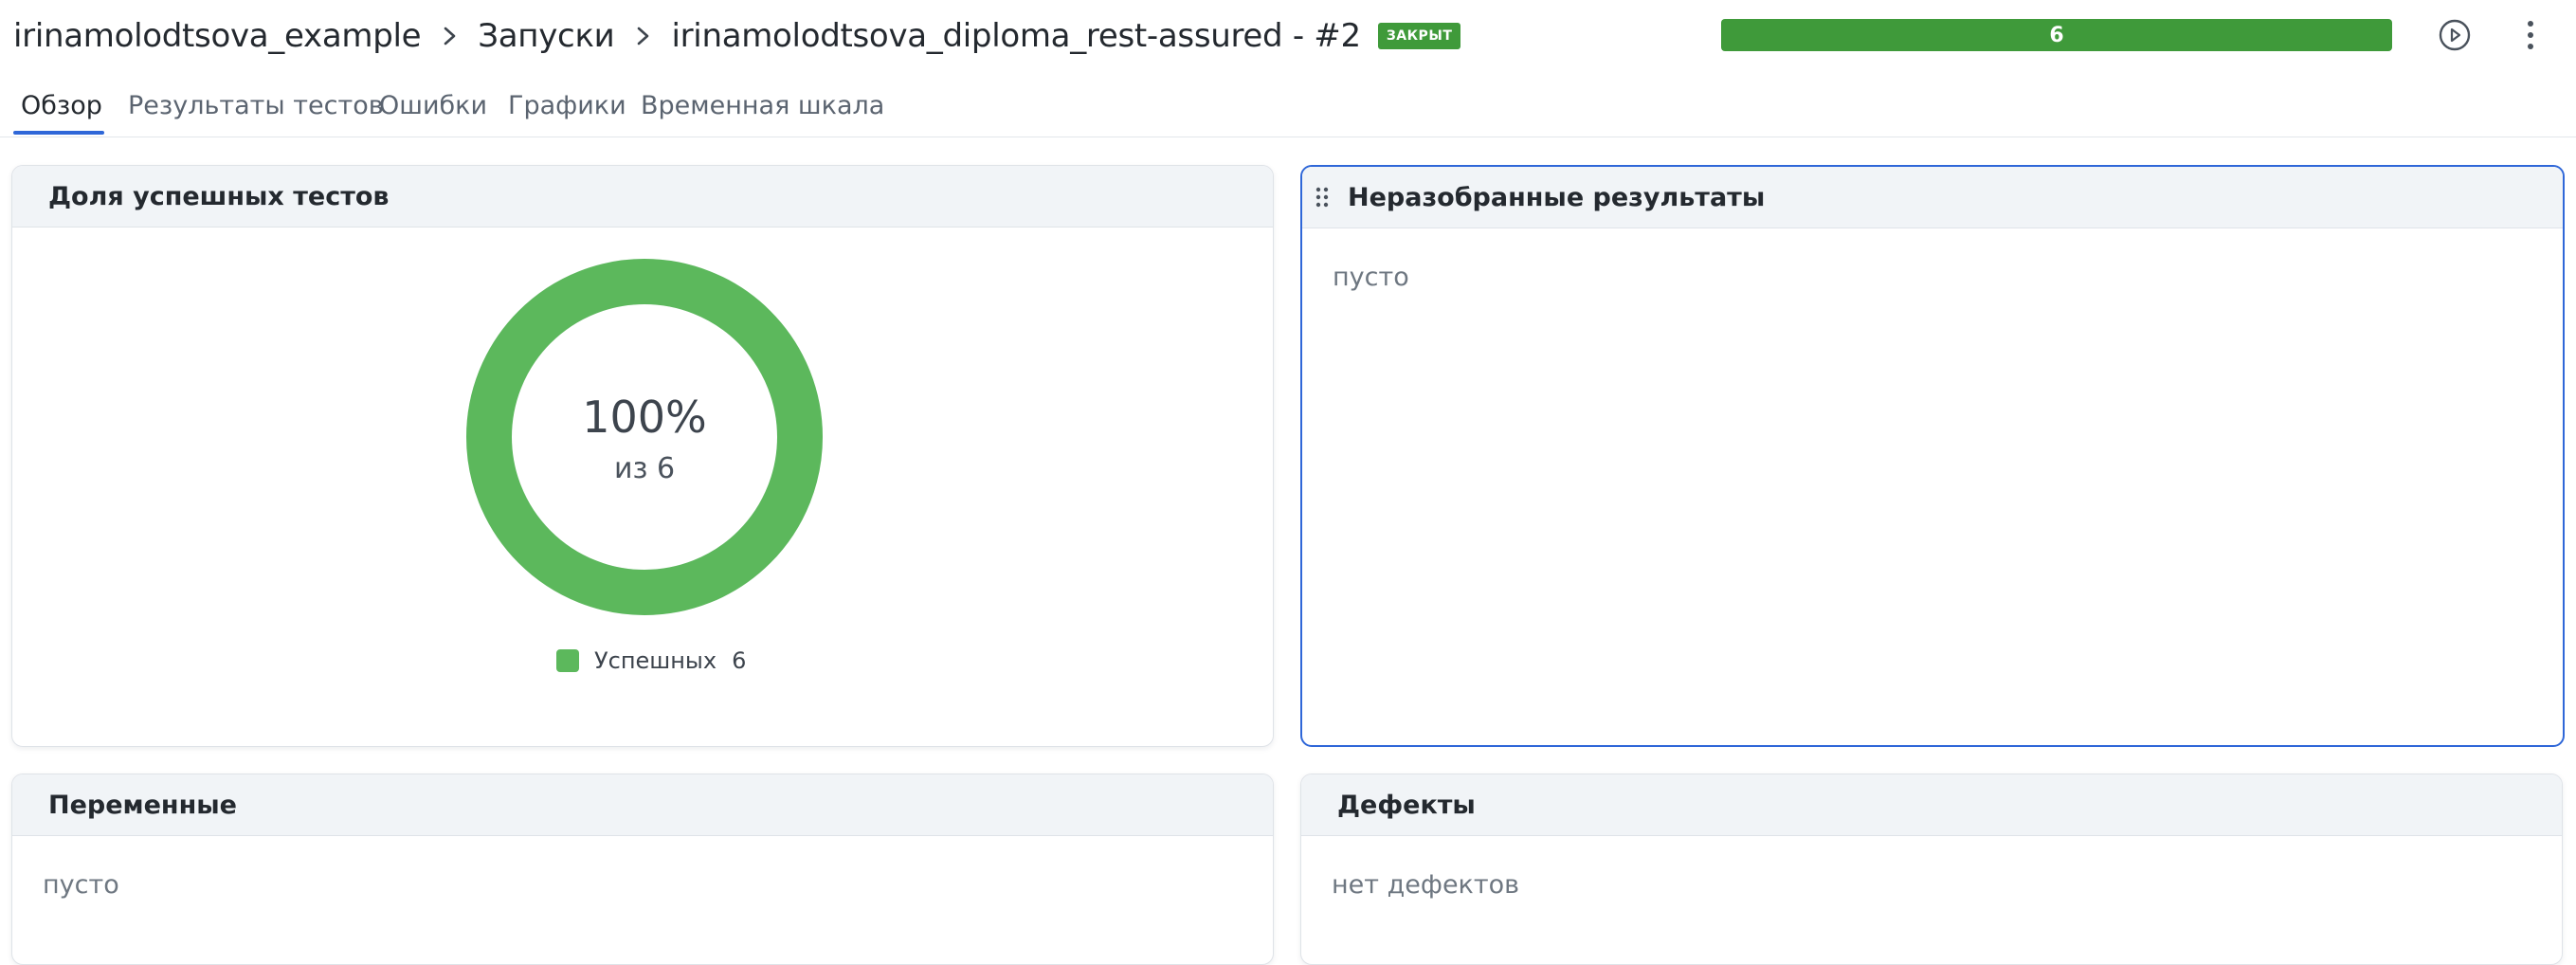 Image resolution: width=2576 pixels, height=965 pixels. What do you see at coordinates (1419, 36) in the screenshot?
I see `status-badge: ЗАКРЫТ` at bounding box center [1419, 36].